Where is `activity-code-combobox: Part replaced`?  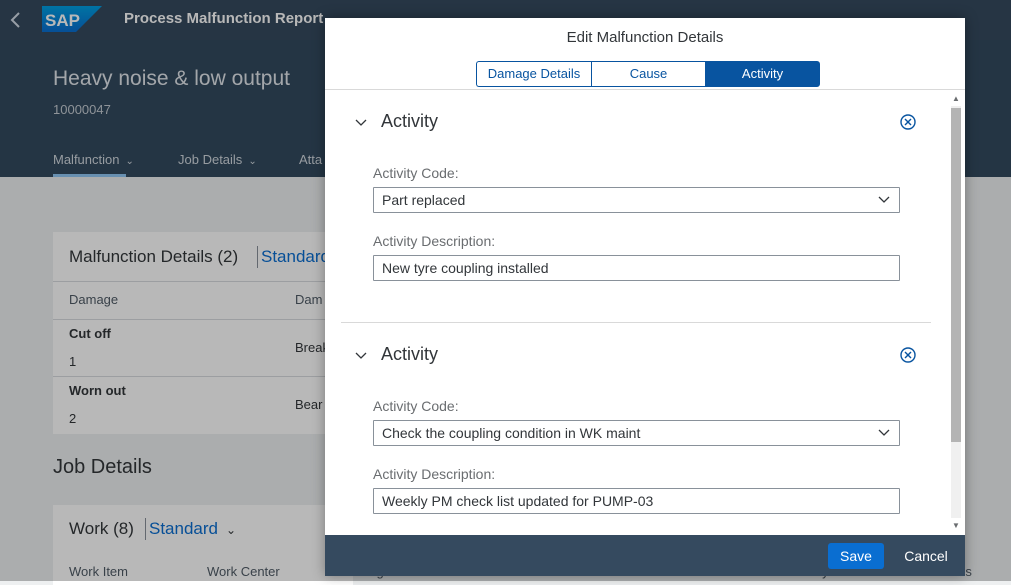
activity-code-combobox: Part replaced is located at coordinates (636, 200).